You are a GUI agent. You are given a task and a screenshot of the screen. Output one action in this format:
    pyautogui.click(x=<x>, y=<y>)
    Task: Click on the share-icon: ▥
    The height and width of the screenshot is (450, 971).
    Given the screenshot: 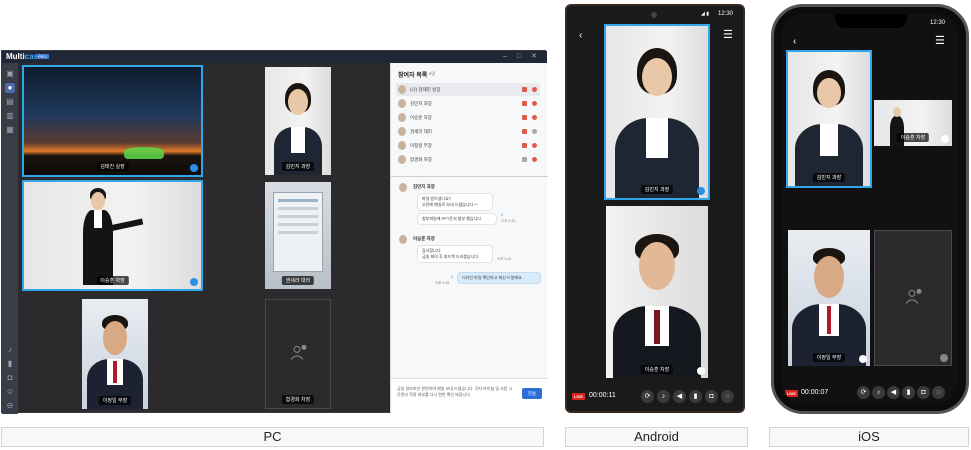 What is the action you would take?
    pyautogui.click(x=10, y=116)
    